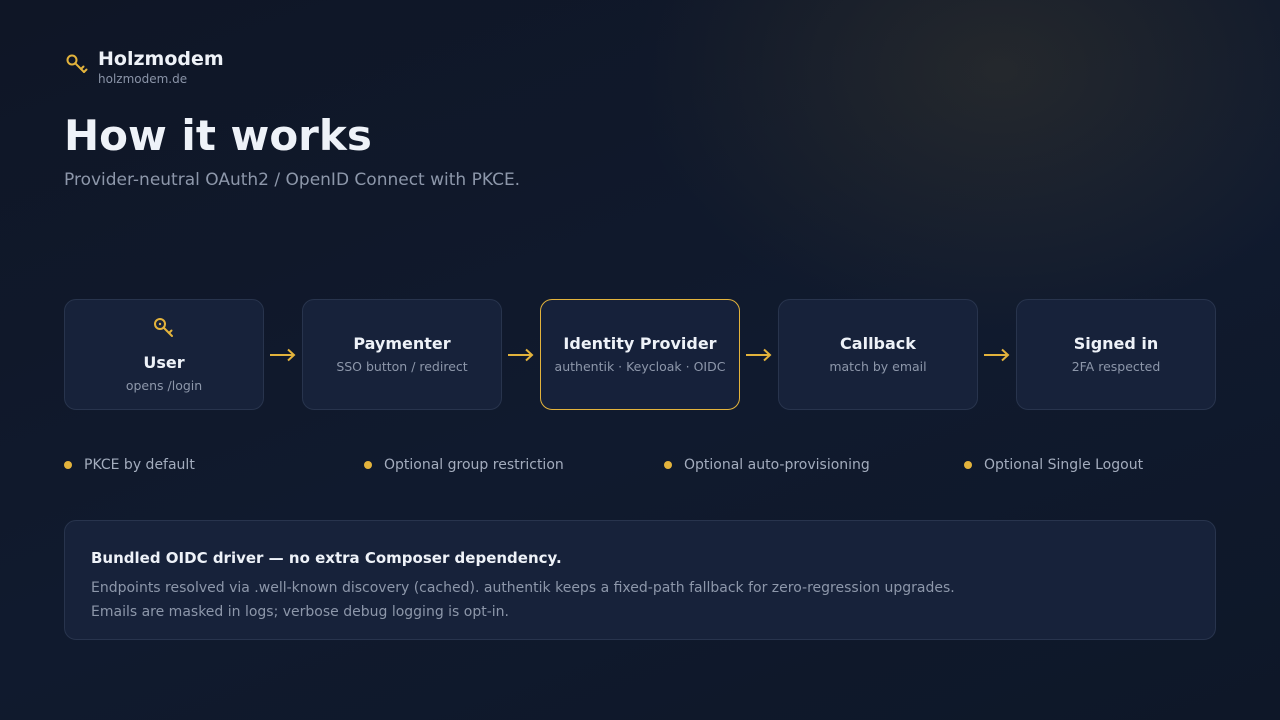 This screenshot has width=1280, height=720. Describe the element at coordinates (878, 366) in the screenshot. I see `flow-step-subtitle: match by email` at that location.